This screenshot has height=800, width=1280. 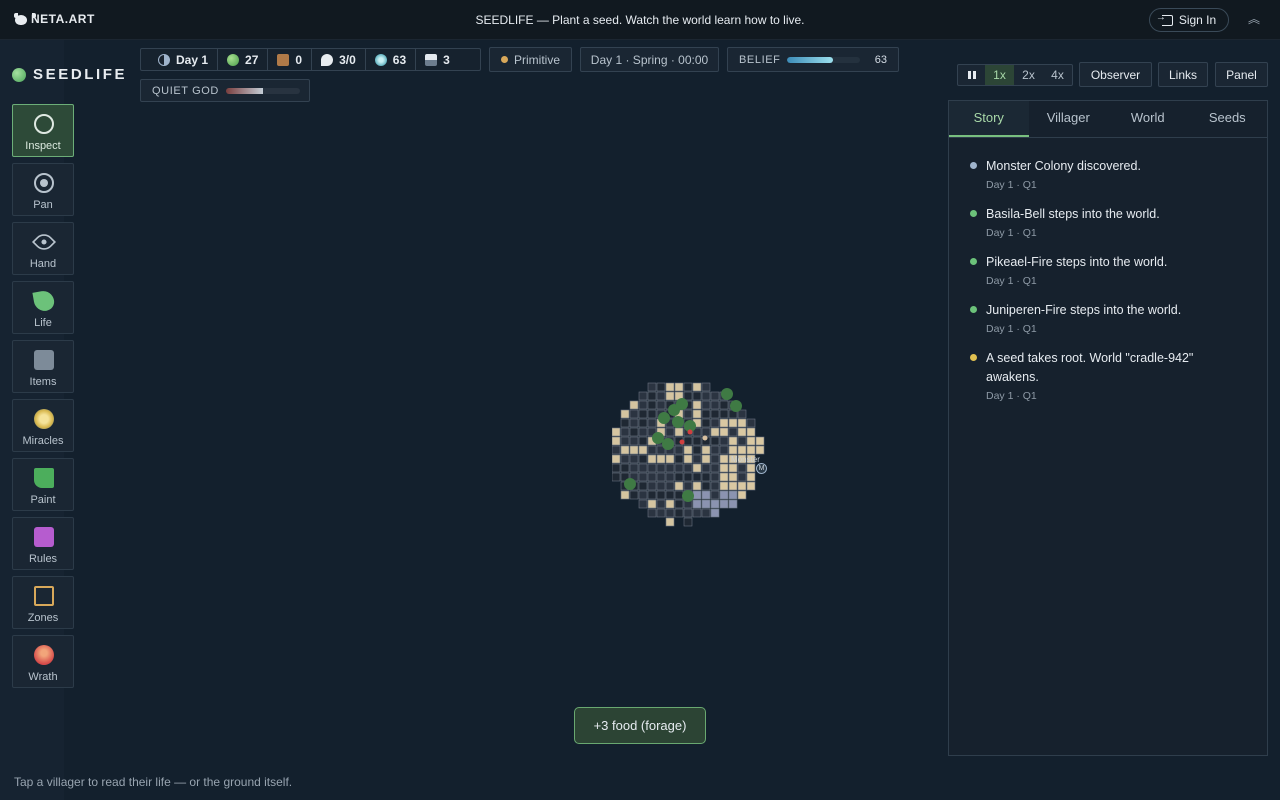 I want to click on tool-life: Life, so click(x=43, y=307).